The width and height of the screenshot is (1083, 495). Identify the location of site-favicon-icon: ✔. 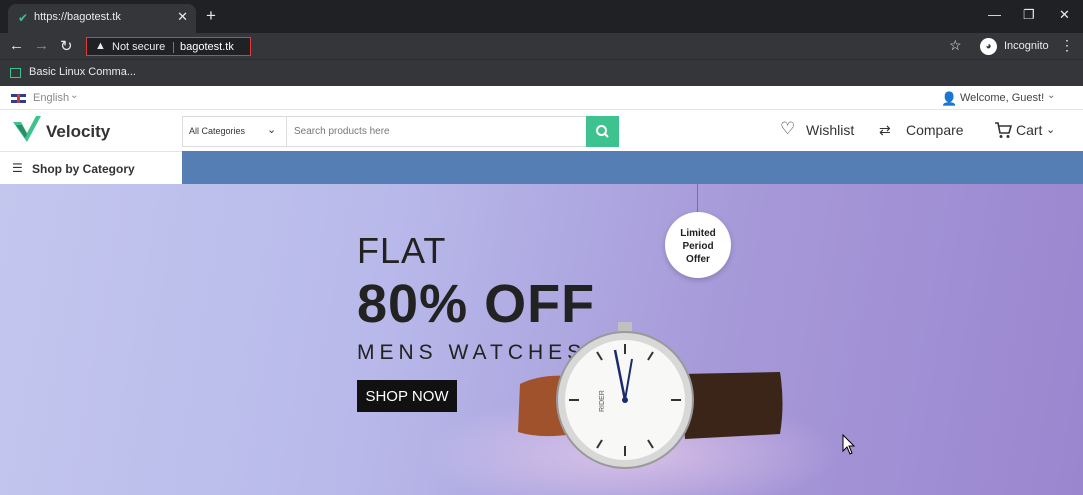
(23, 18).